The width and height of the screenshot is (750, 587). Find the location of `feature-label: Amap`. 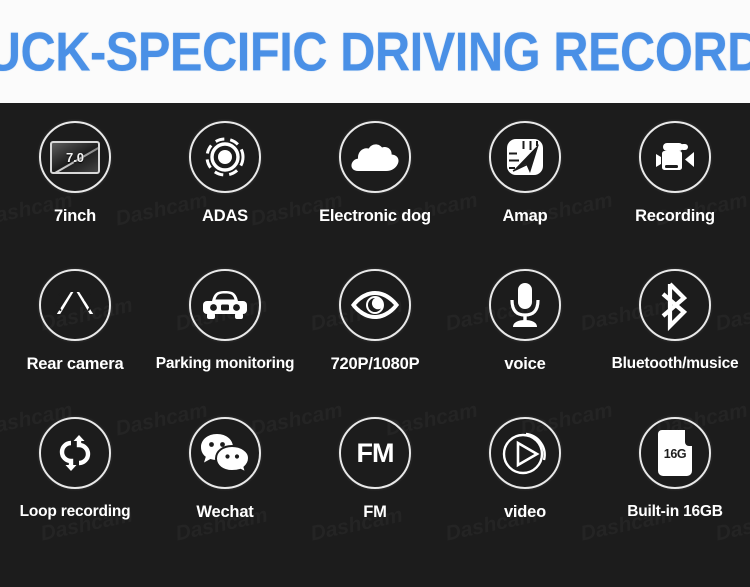

feature-label: Amap is located at coordinates (525, 216).